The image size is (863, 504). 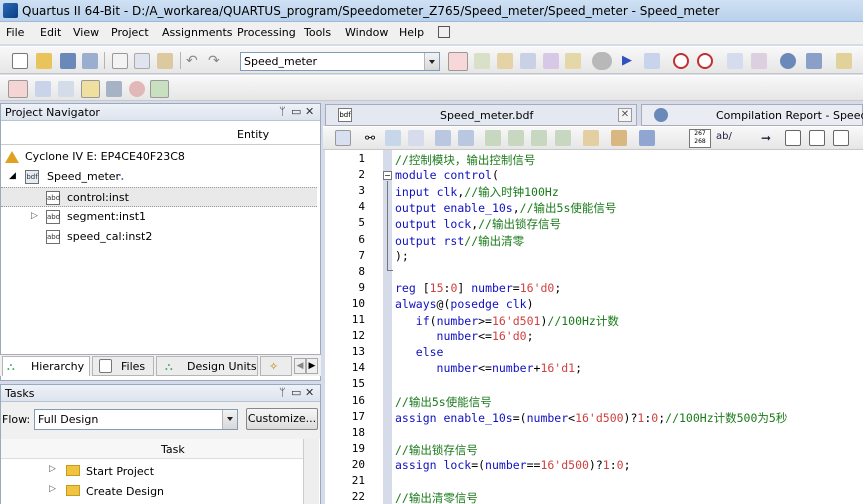 What do you see at coordinates (793, 138) in the screenshot?
I see `list-icon` at bounding box center [793, 138].